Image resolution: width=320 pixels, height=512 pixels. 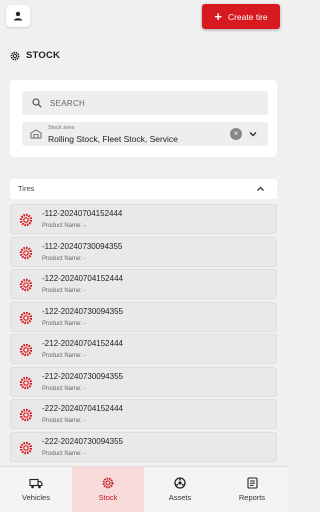 What do you see at coordinates (82, 311) in the screenshot?
I see `tire-code: -122-20240730094355` at bounding box center [82, 311].